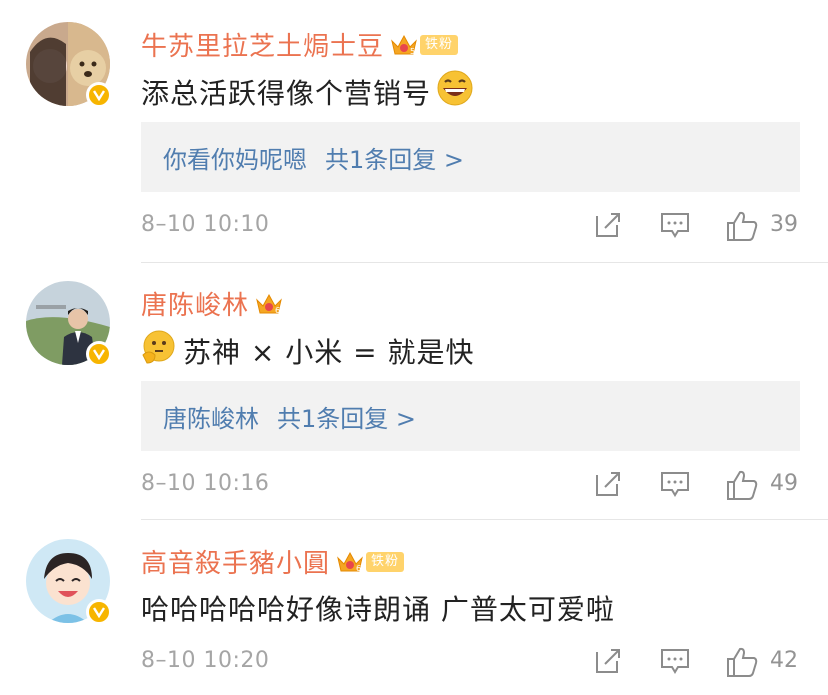 This screenshot has height=695, width=828. I want to click on comment-text: 哈哈哈哈哈好像诗朗诵 广普太可爱啦, so click(378, 608).